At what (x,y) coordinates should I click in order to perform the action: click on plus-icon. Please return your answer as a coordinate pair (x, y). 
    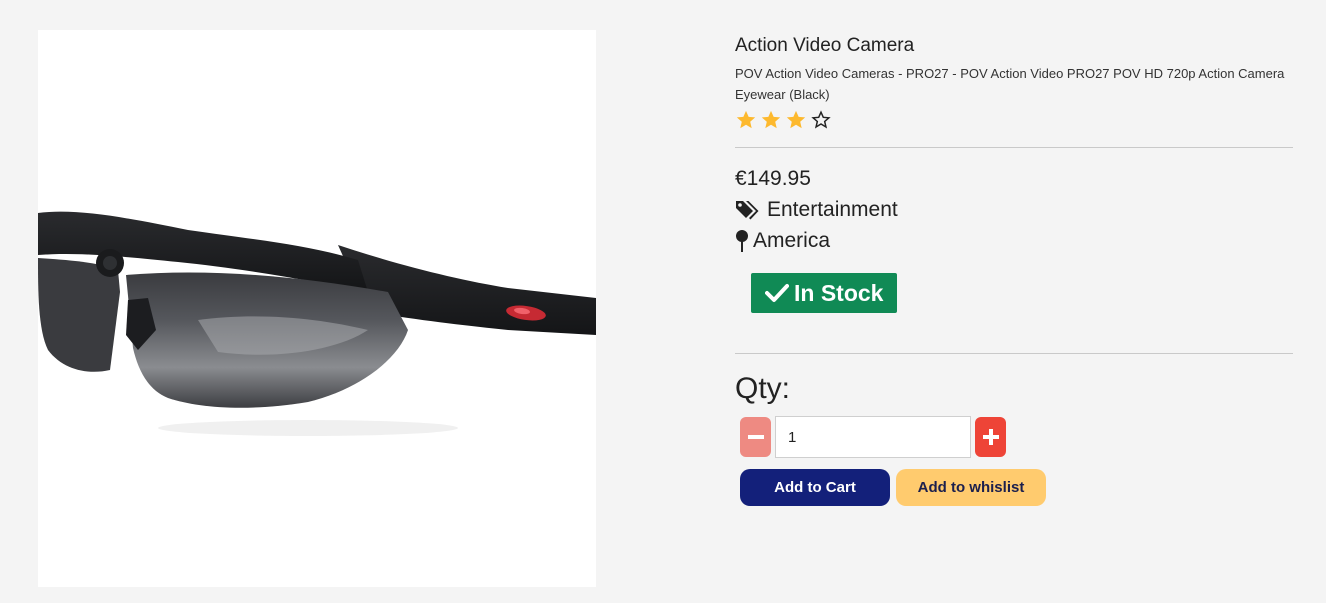
    Looking at the image, I should click on (990, 437).